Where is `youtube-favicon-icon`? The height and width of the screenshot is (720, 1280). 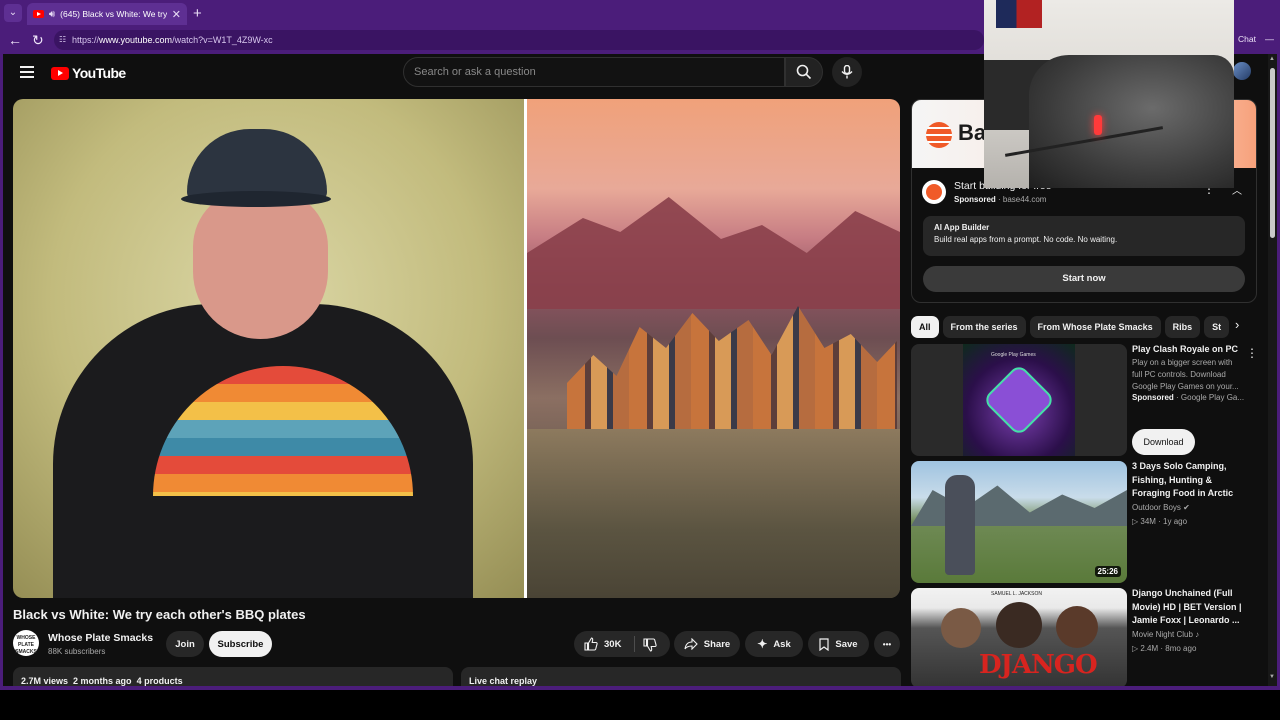
youtube-favicon-icon is located at coordinates (38, 14).